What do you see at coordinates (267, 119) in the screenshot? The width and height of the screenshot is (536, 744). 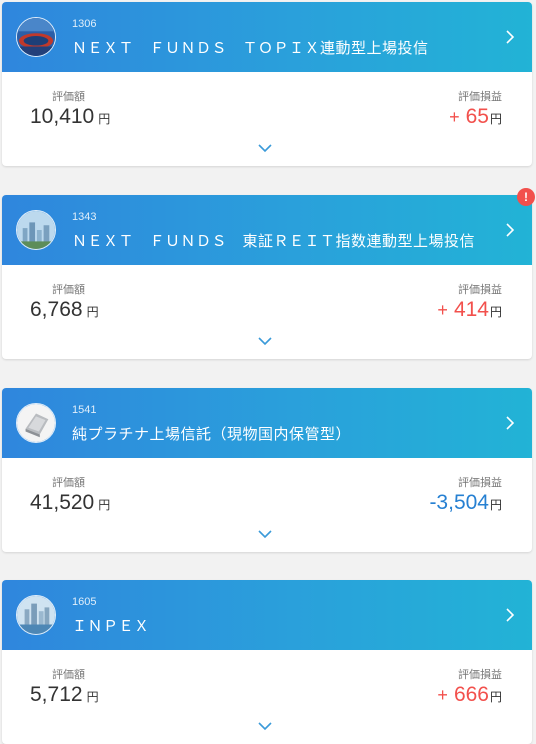 I see `holding-body: 評価額 評価損益 10,410 円 +65円` at bounding box center [267, 119].